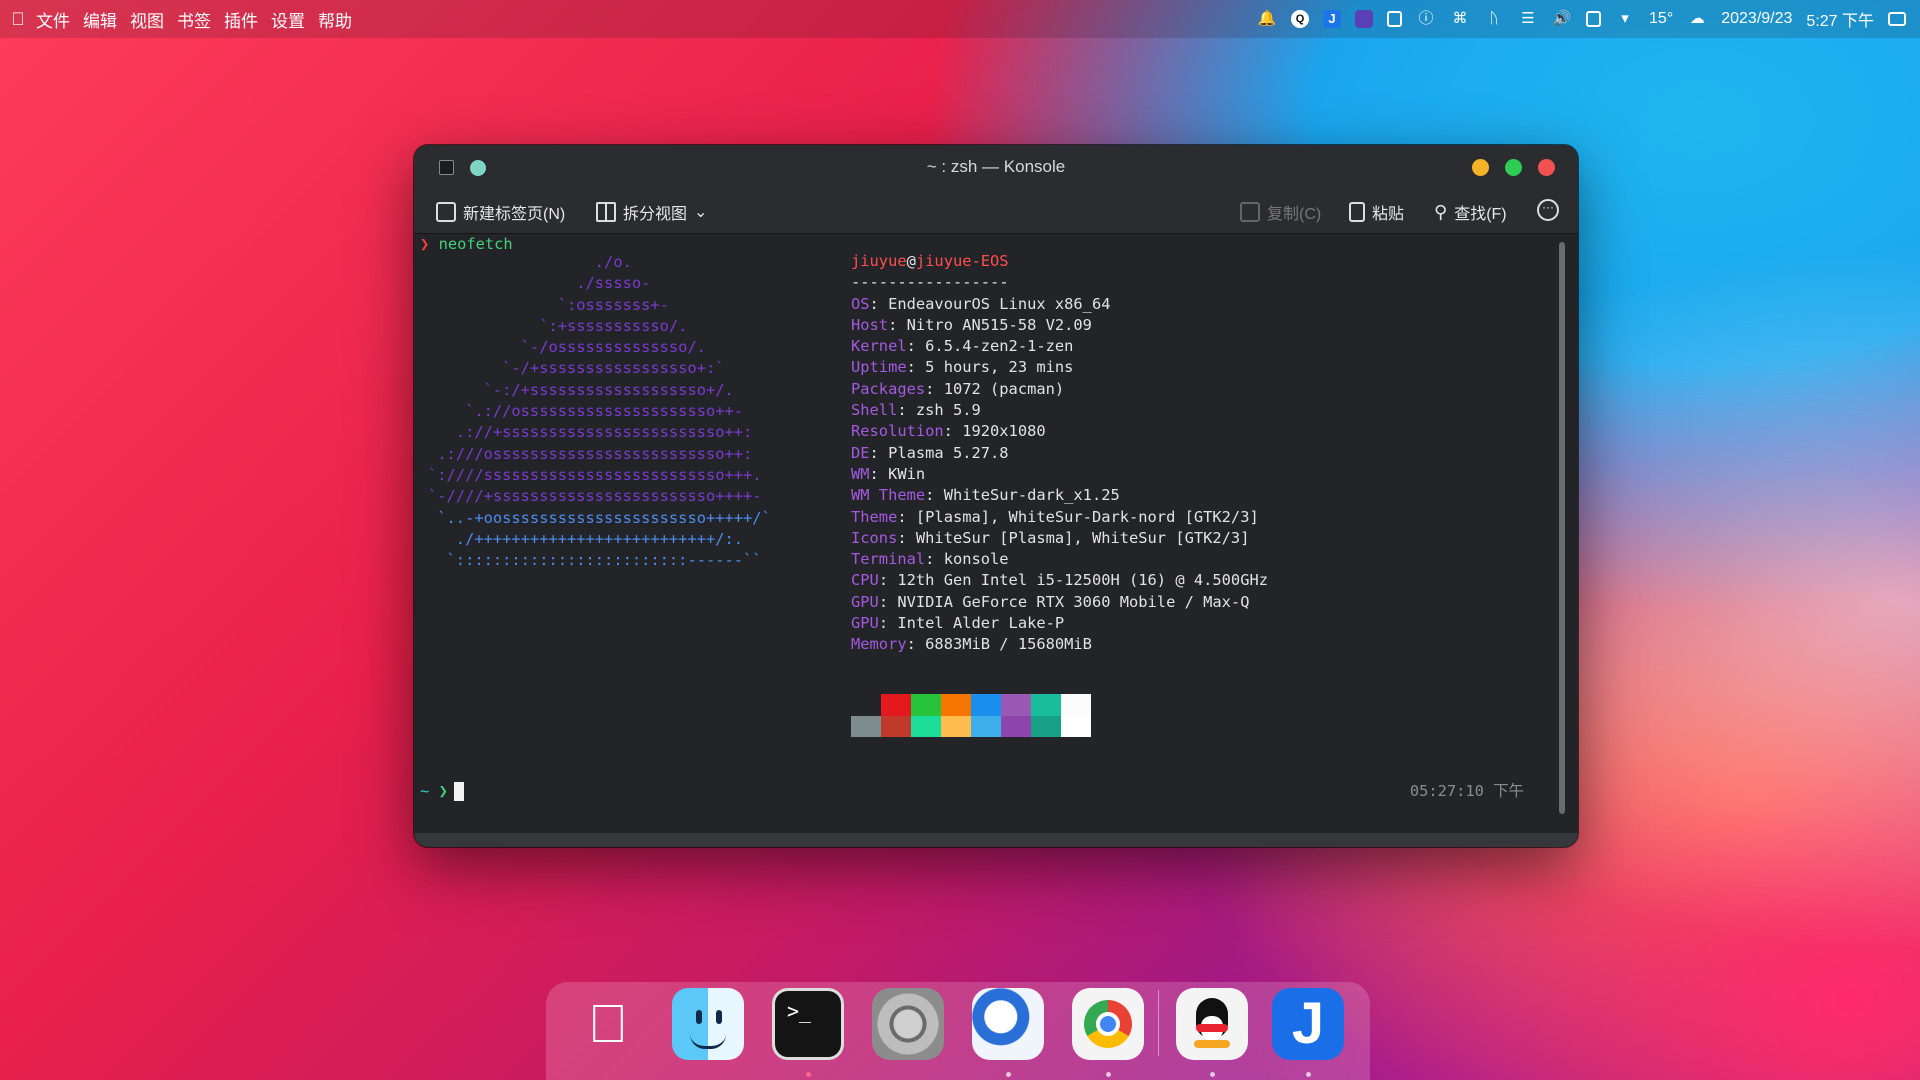  Describe the element at coordinates (879, 346) in the screenshot. I see `info-key: Kernel` at that location.